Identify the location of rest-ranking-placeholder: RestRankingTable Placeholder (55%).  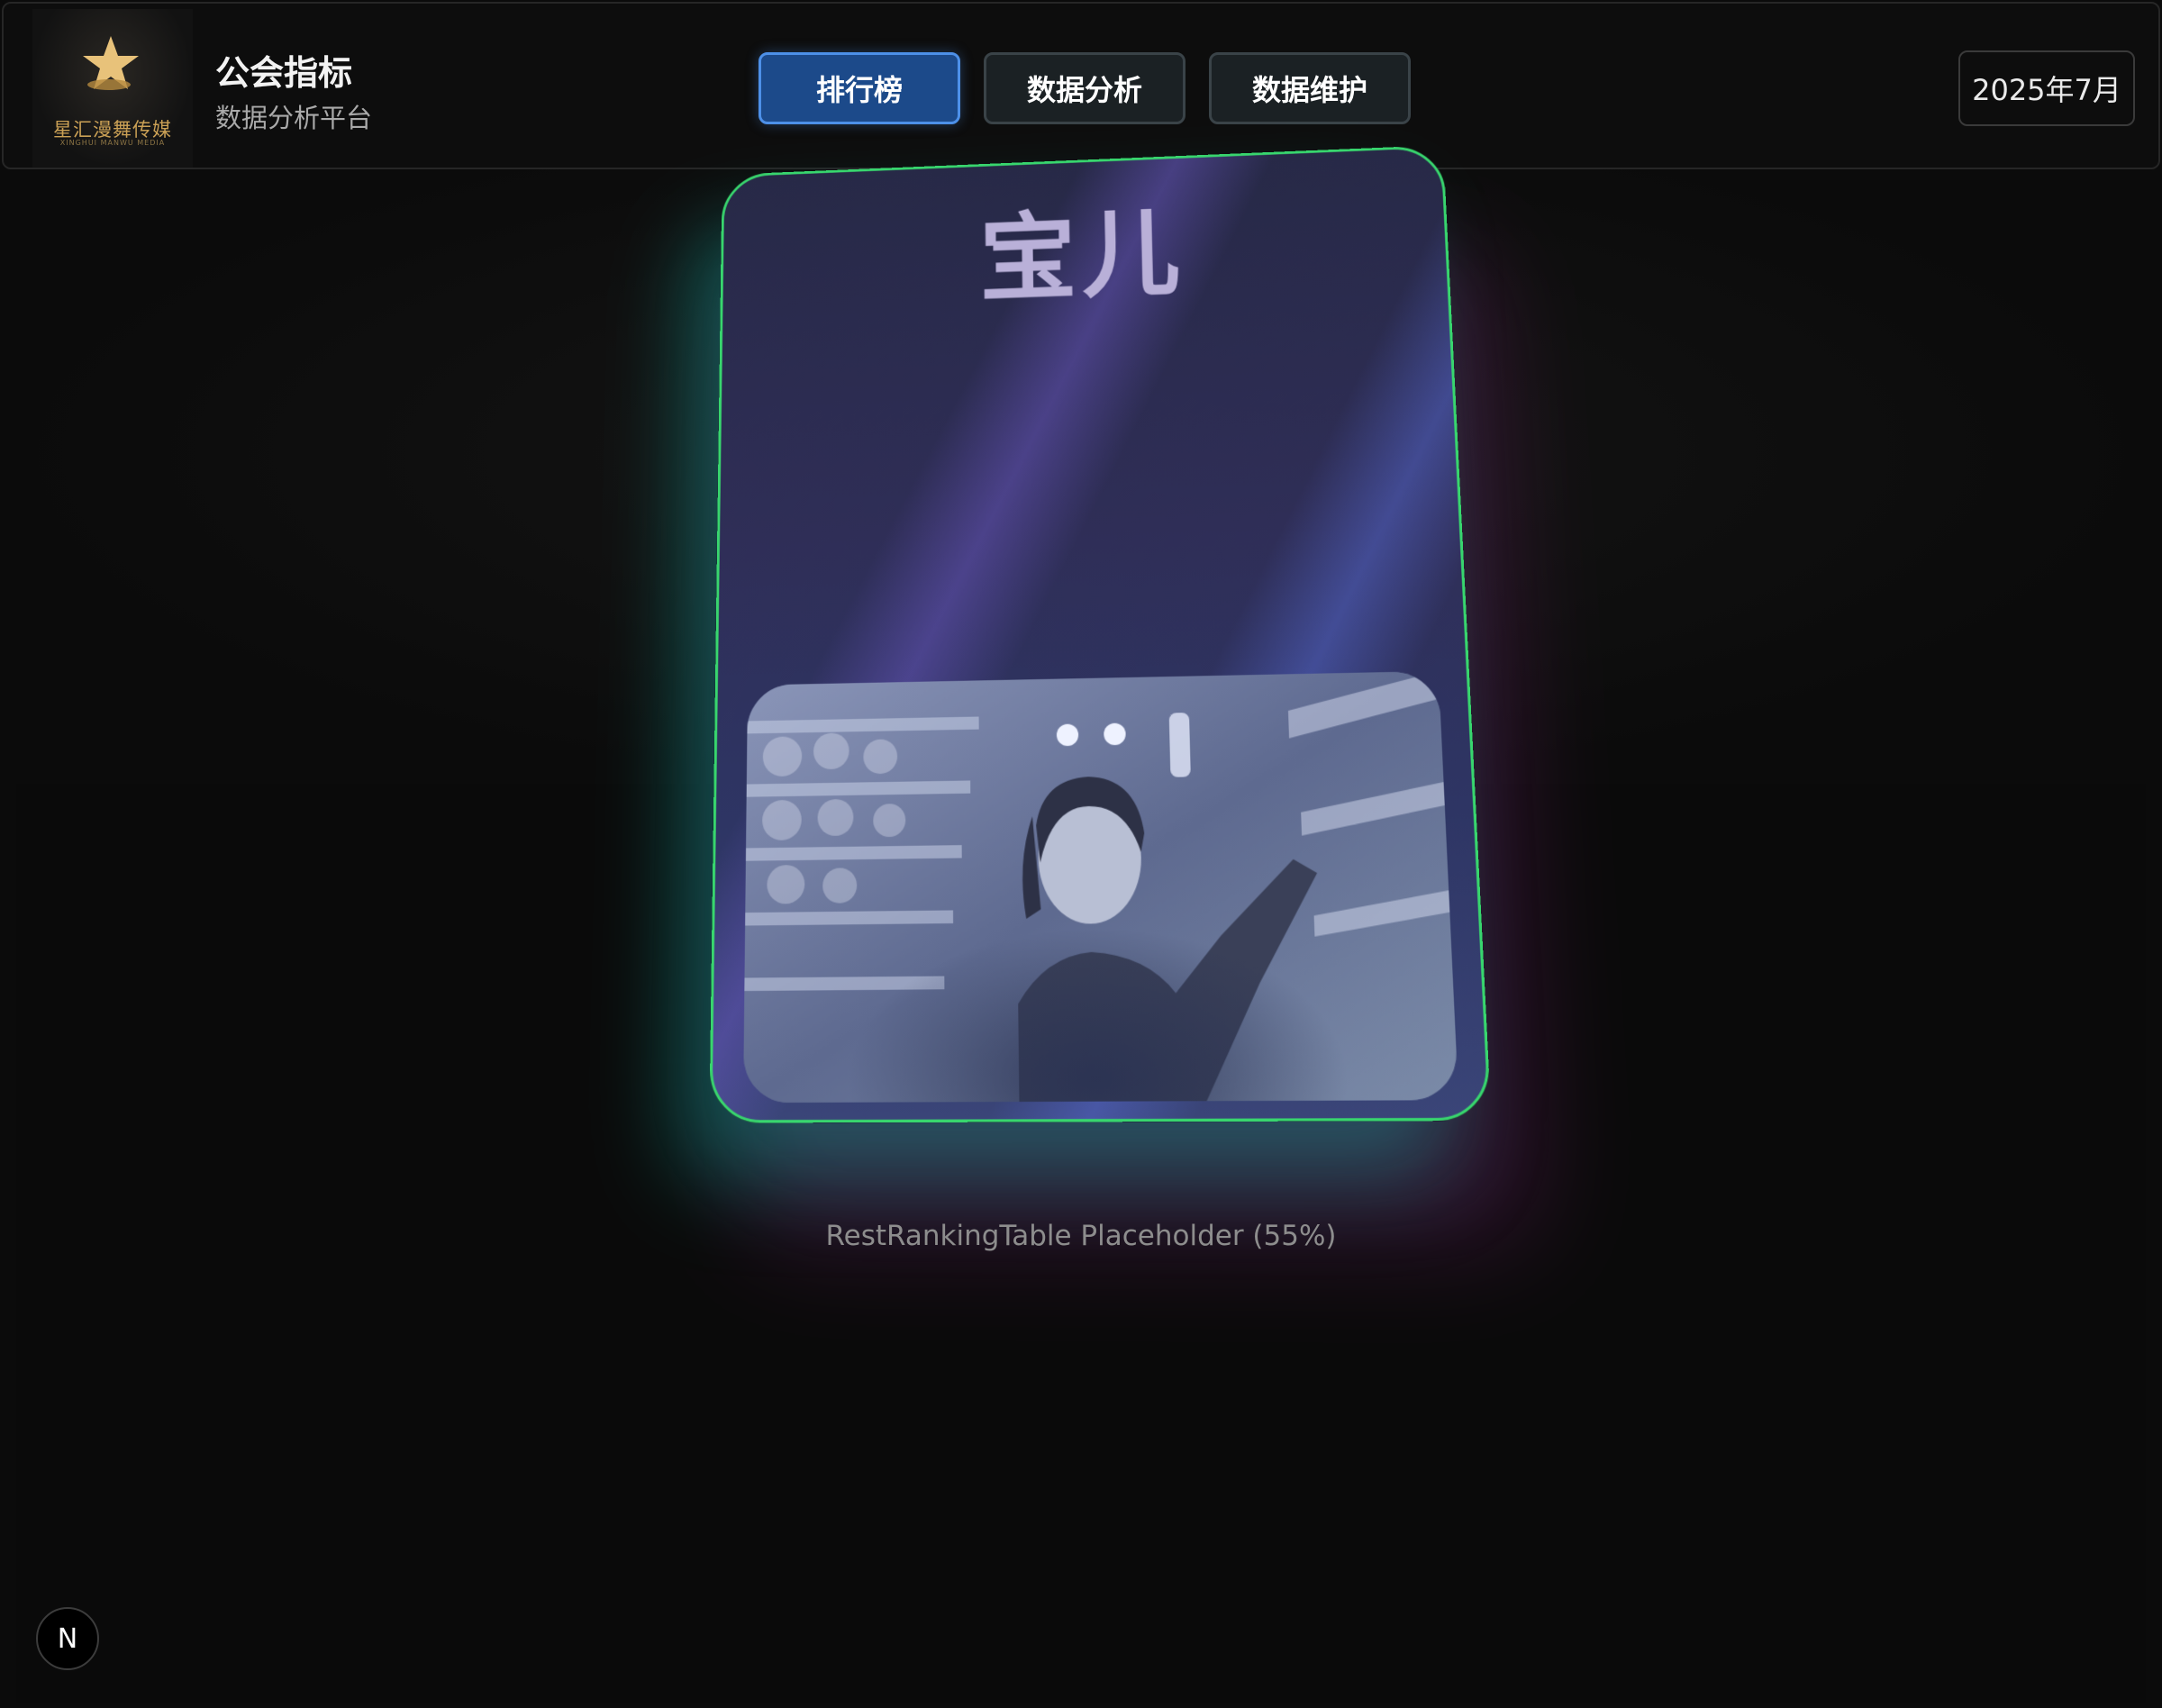
(1081, 1236).